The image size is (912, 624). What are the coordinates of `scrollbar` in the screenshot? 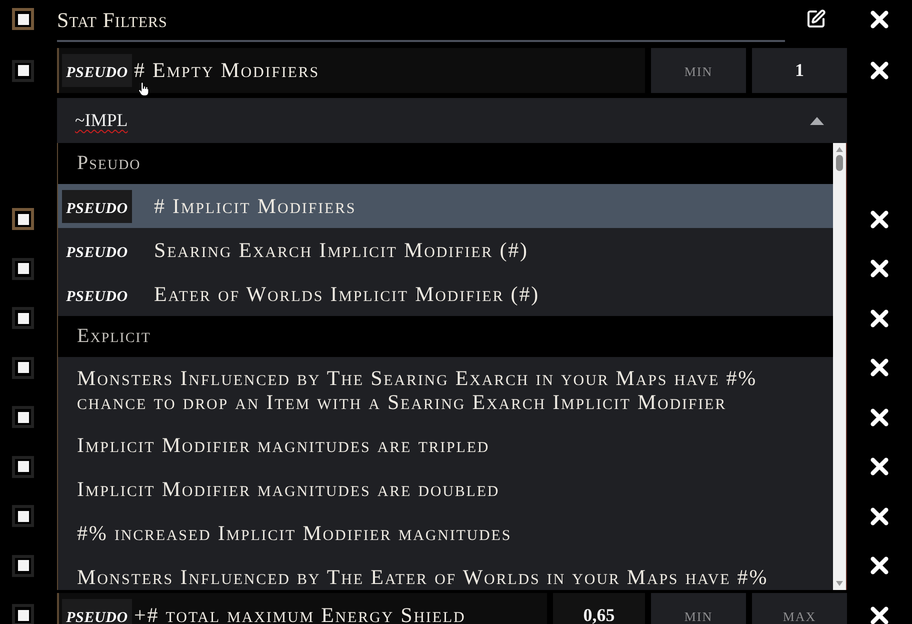 It's located at (839, 366).